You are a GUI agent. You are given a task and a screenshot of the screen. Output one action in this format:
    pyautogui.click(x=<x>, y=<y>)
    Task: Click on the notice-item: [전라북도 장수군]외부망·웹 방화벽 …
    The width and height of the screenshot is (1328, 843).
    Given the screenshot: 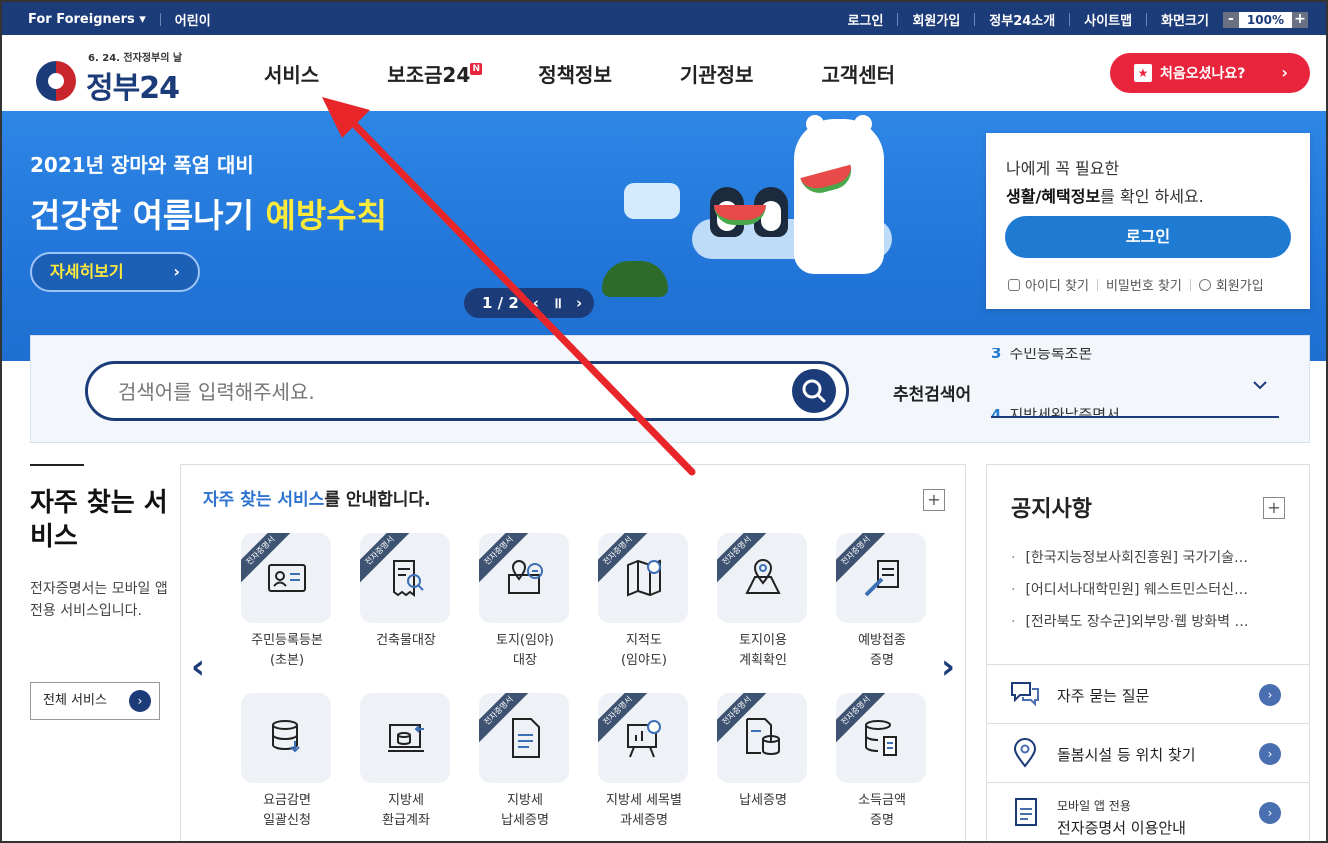 What is the action you would take?
    pyautogui.click(x=1146, y=621)
    